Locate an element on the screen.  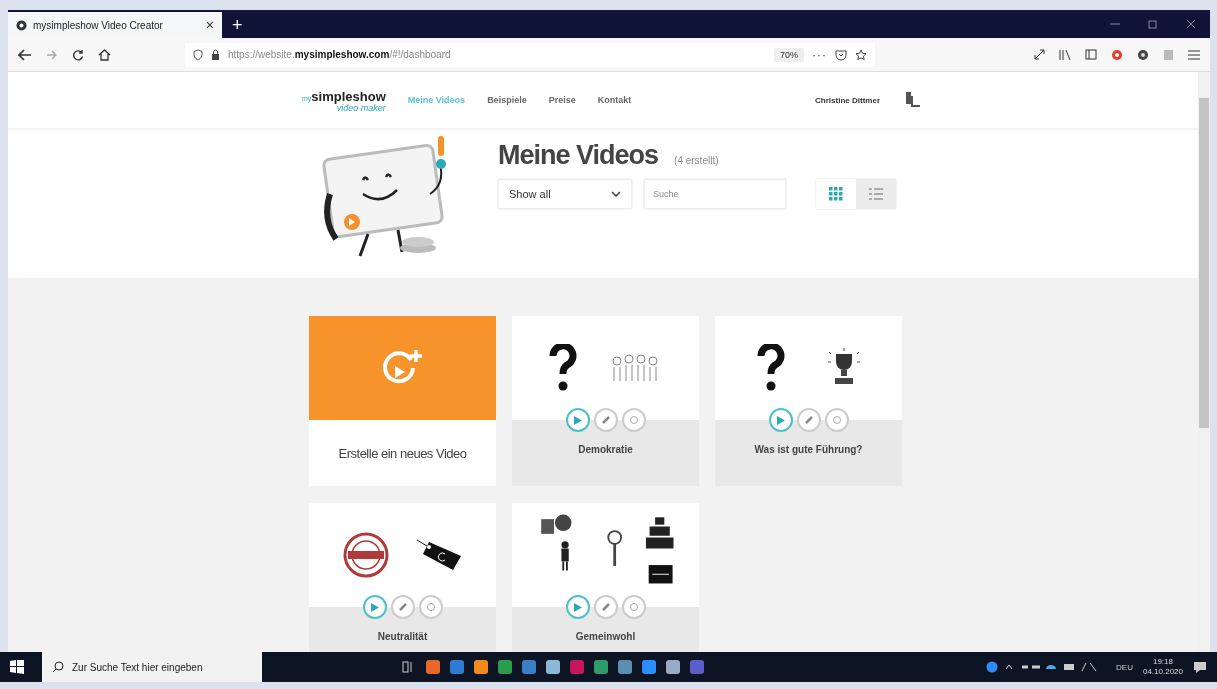
card-title: Demokratie is located at coordinates (605, 449).